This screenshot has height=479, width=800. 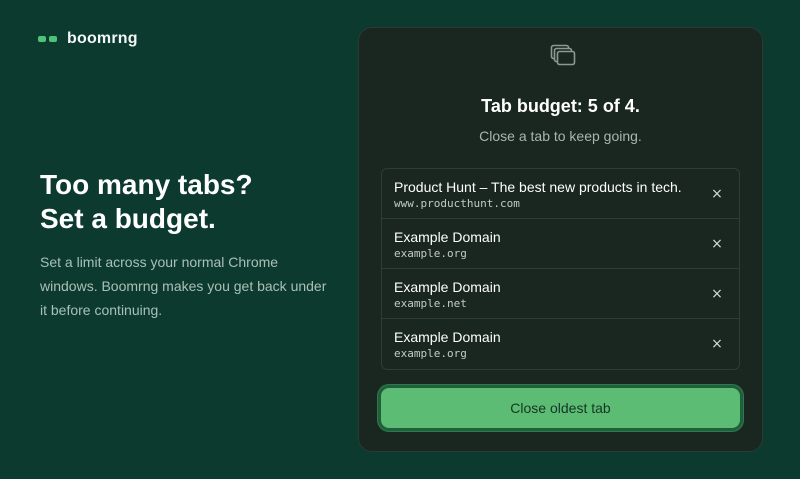 What do you see at coordinates (560, 106) in the screenshot?
I see `panel-title: Tab budget: 5 of 4.` at bounding box center [560, 106].